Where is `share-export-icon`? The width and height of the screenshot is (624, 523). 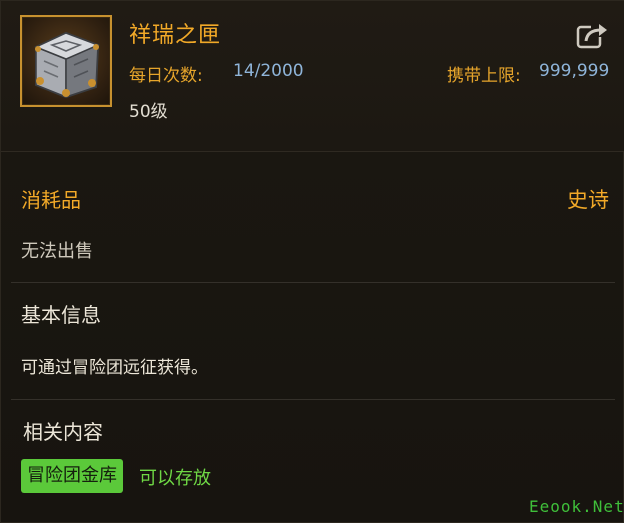
share-export-icon is located at coordinates (591, 36).